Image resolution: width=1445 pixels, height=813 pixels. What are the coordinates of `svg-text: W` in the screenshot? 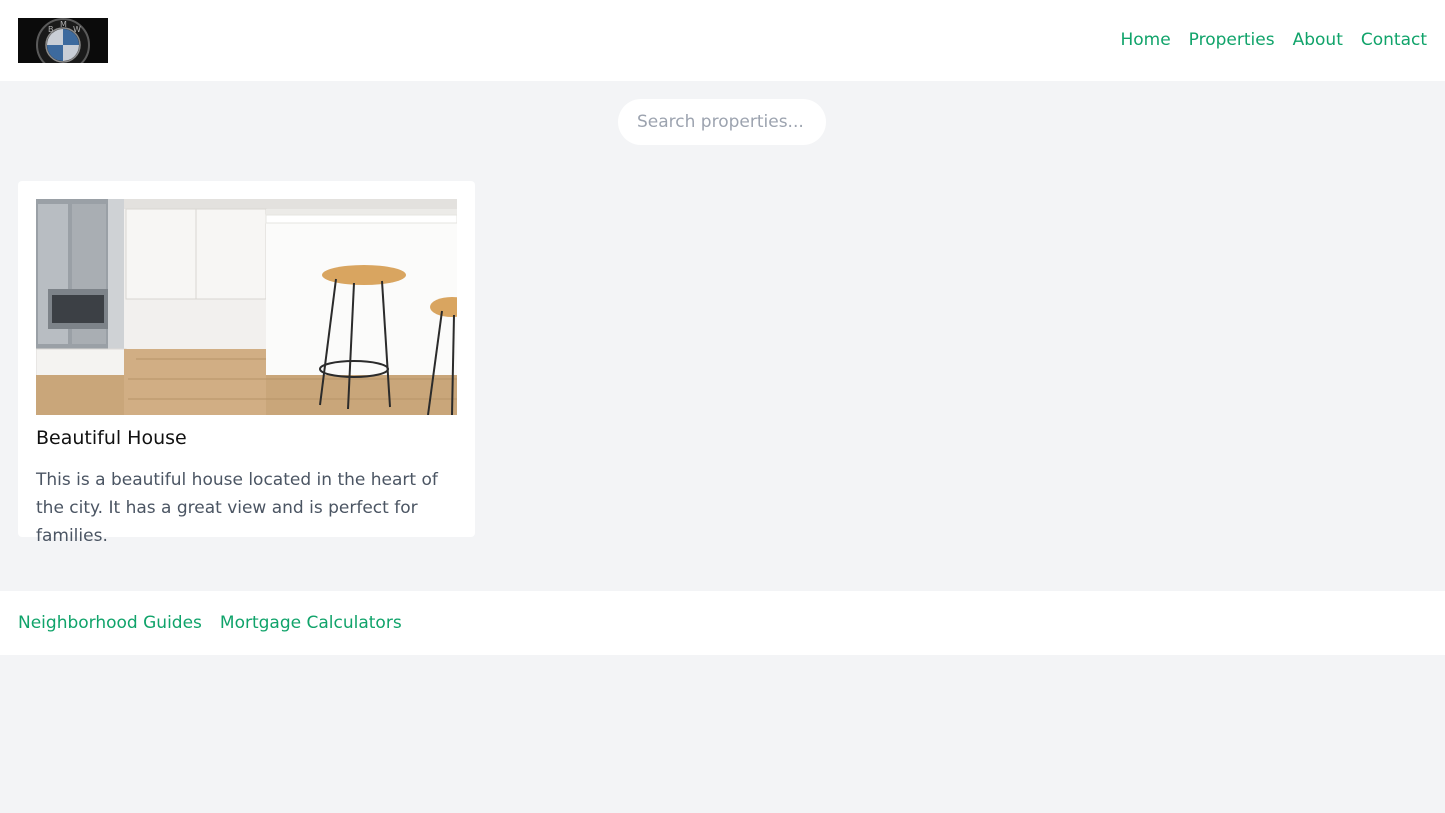 It's located at (77, 29).